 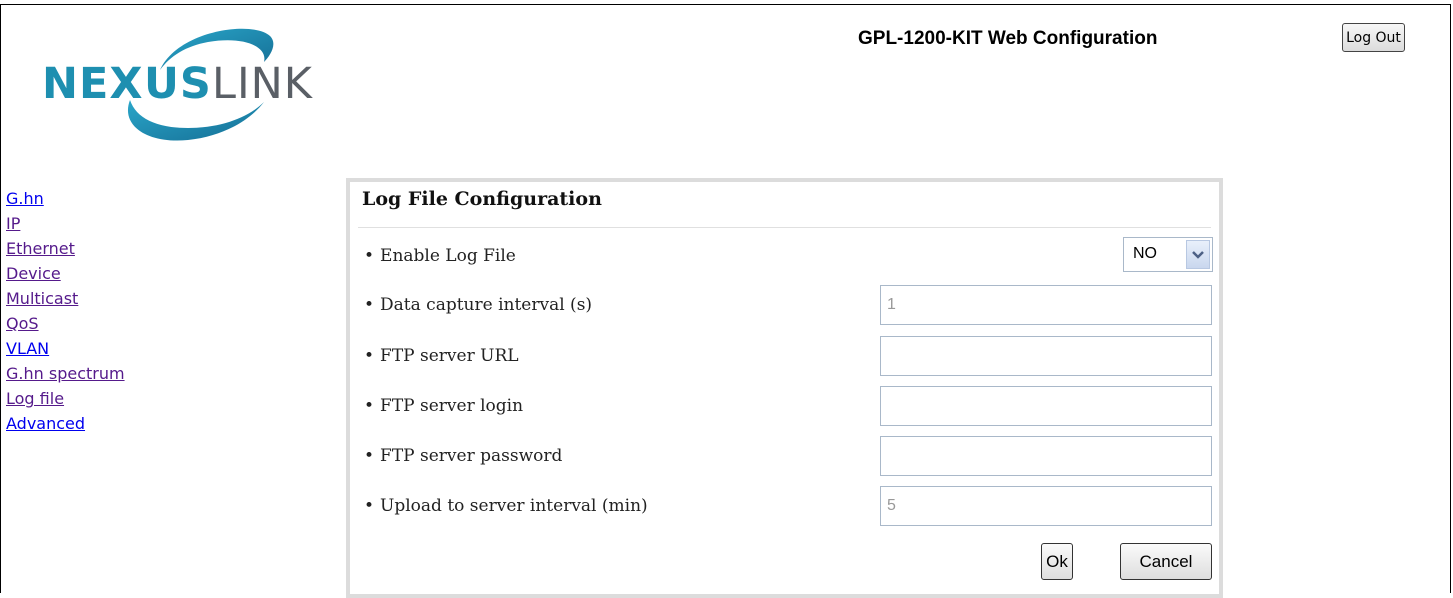 I want to click on select-dropdown-button, so click(x=1198, y=254).